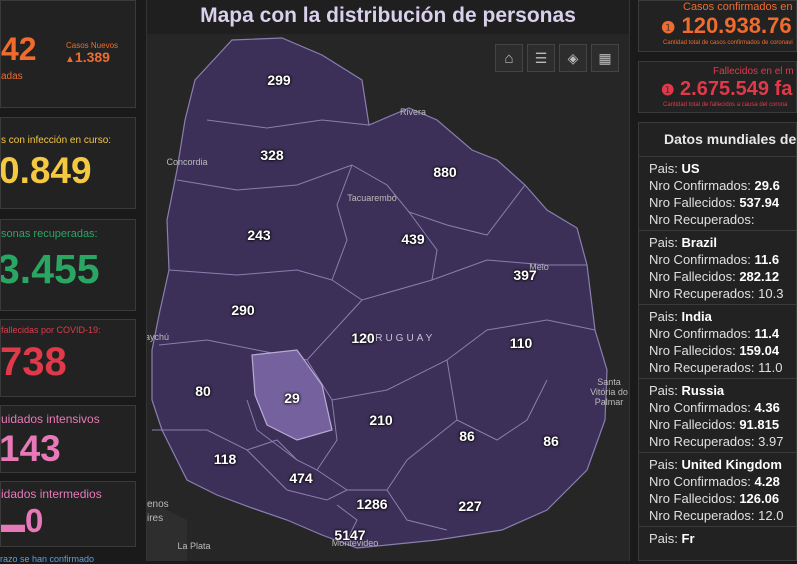  I want to click on department-count: 29, so click(292, 398).